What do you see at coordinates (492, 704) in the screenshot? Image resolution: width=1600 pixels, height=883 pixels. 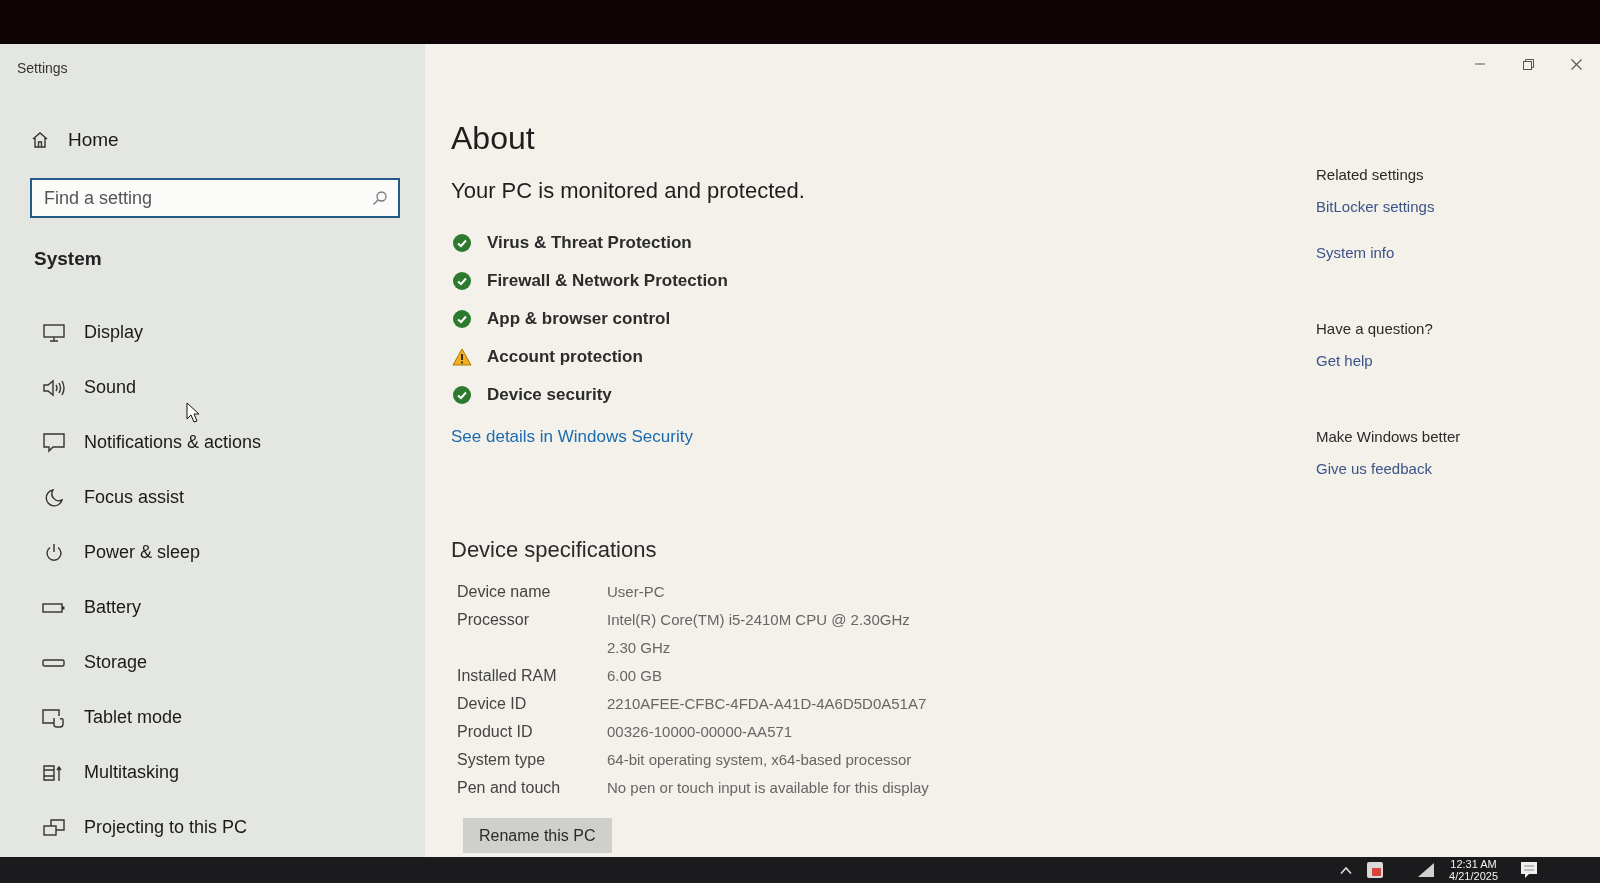 I see `spec-label: Device ID` at bounding box center [492, 704].